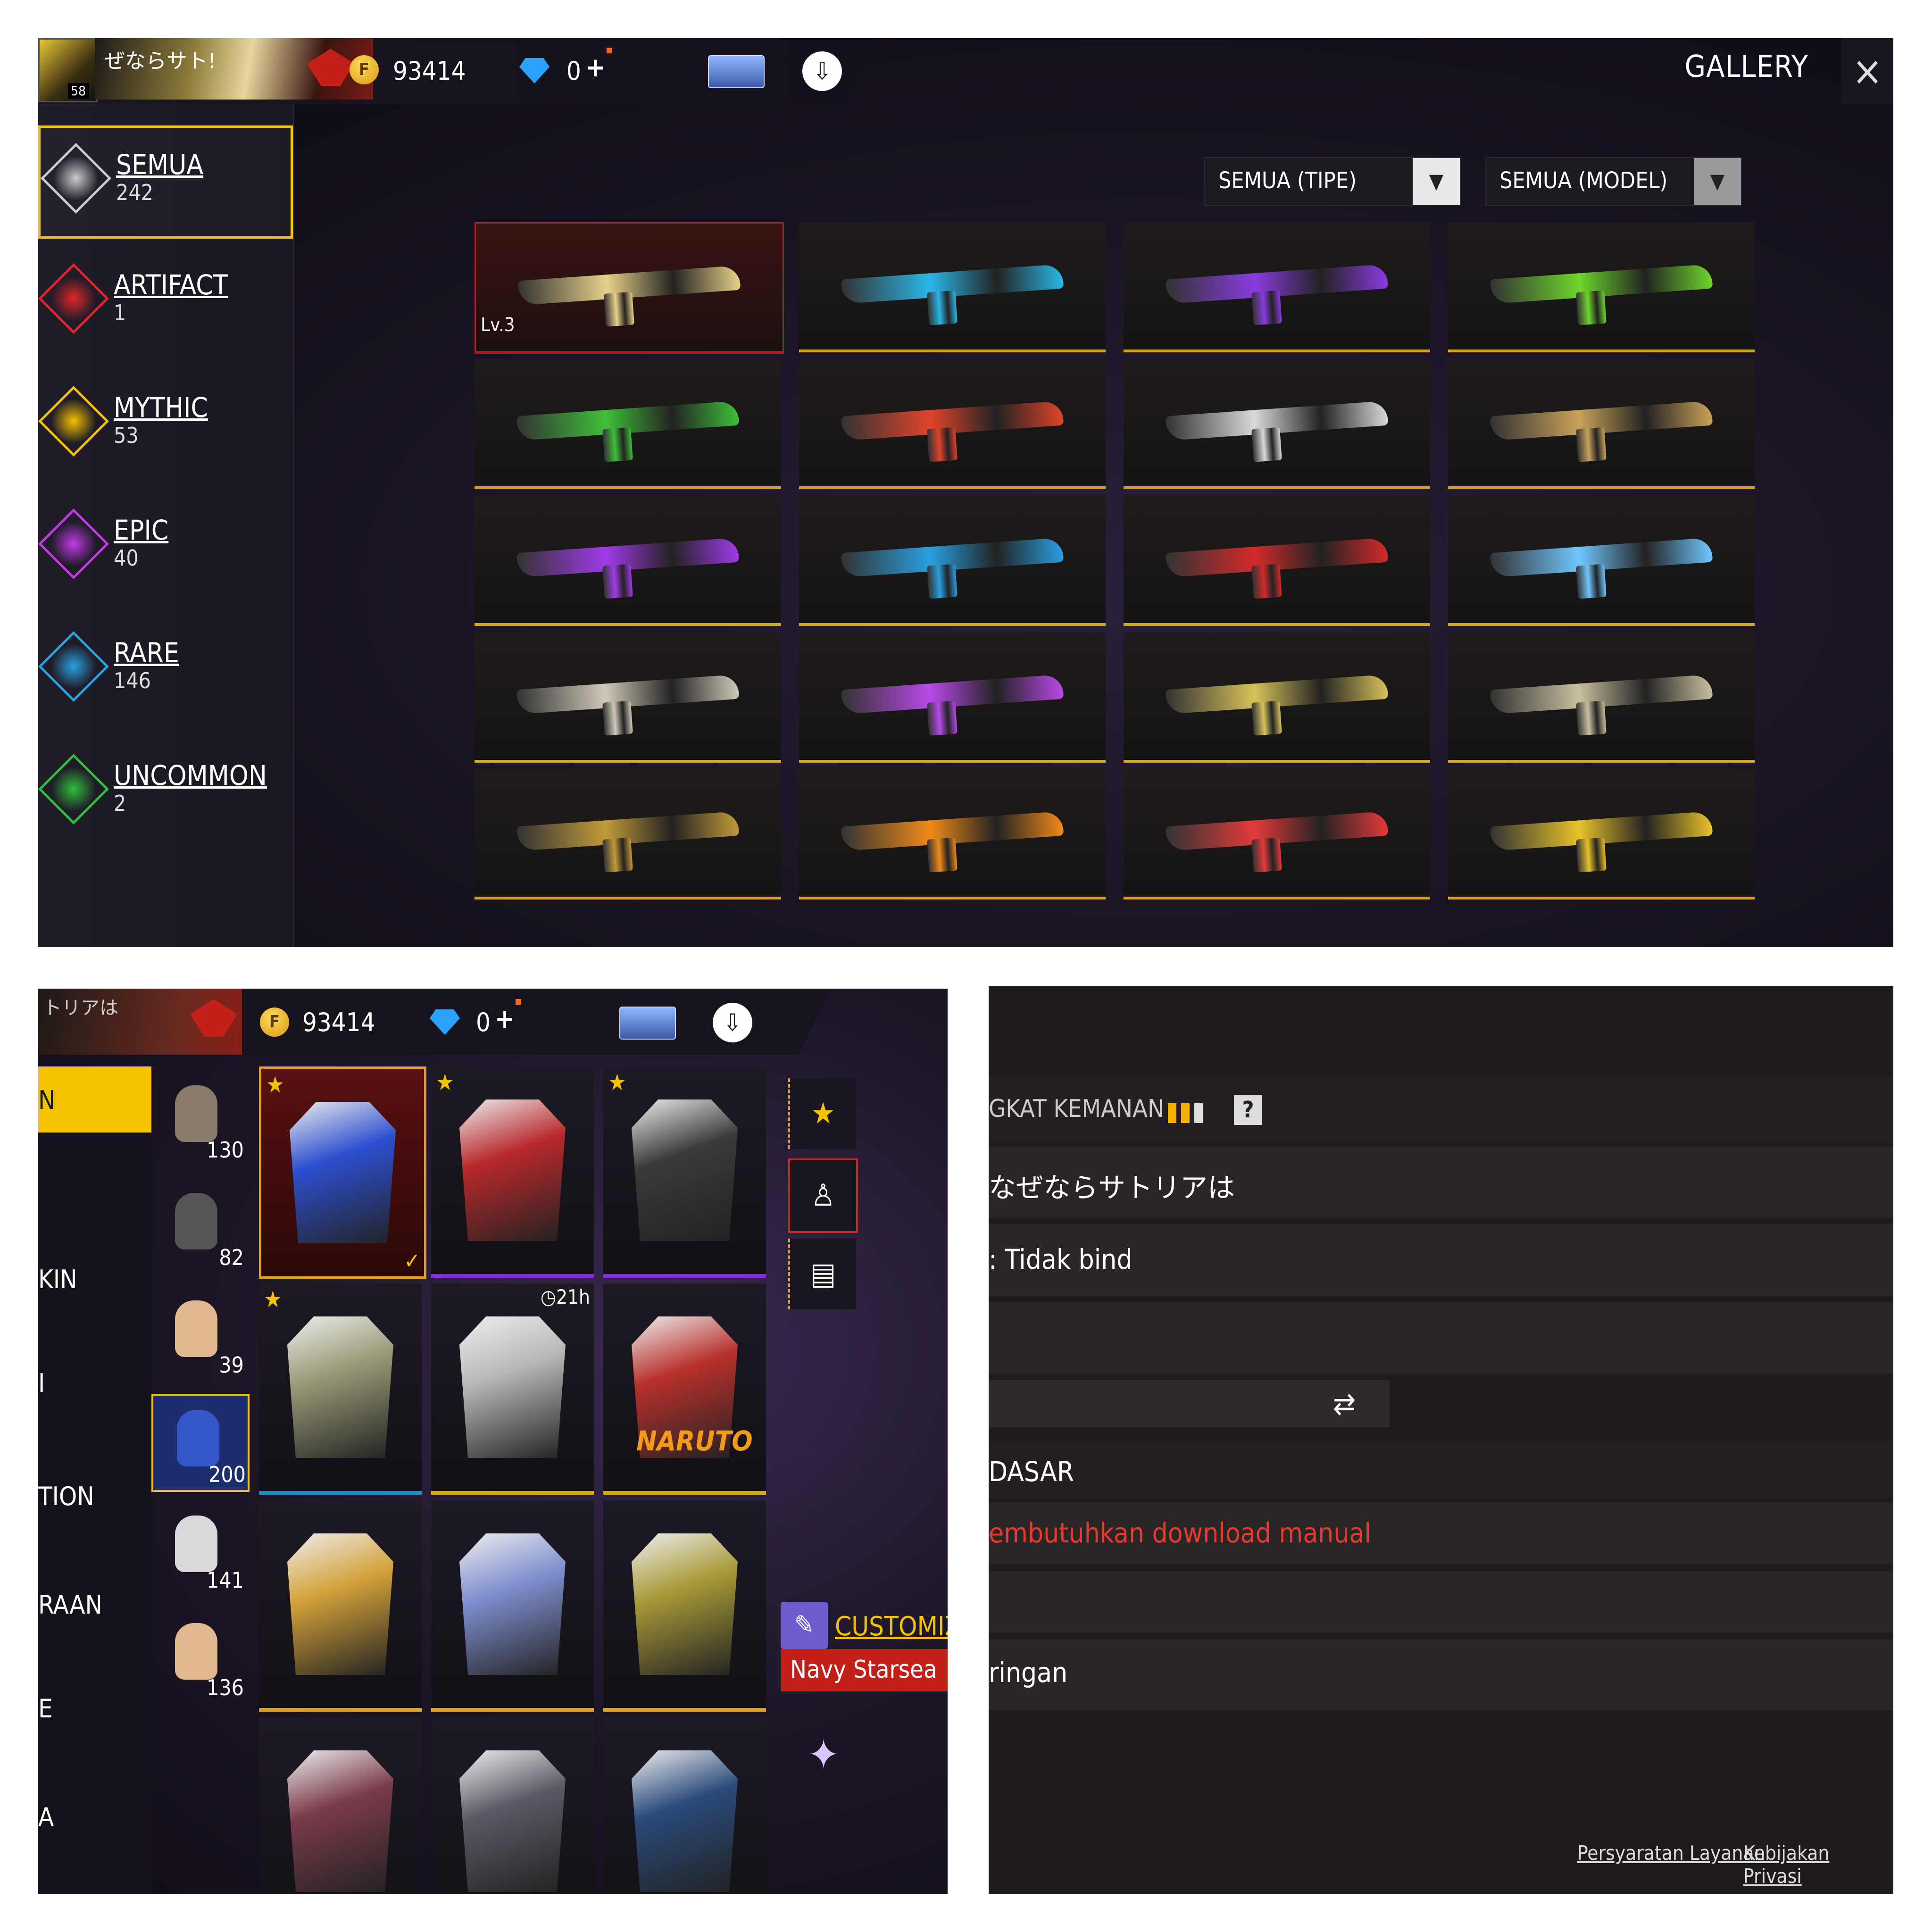 The width and height of the screenshot is (1932, 1932). What do you see at coordinates (165, 182) in the screenshot?
I see `sidebar-item-semua: SEMUA 242` at bounding box center [165, 182].